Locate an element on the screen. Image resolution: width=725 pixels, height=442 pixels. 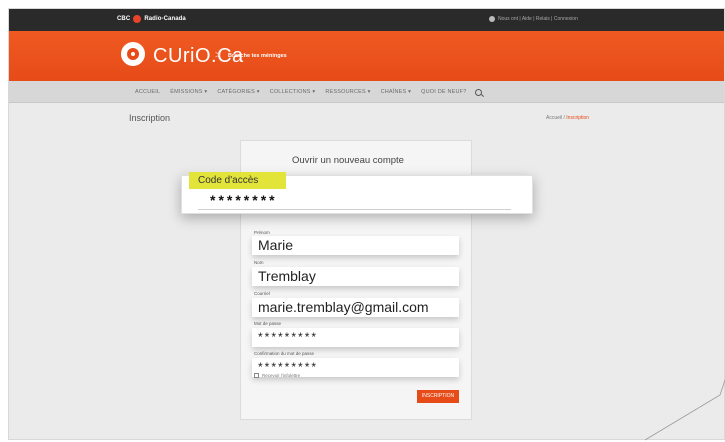
password-field: ********* is located at coordinates (355, 337).